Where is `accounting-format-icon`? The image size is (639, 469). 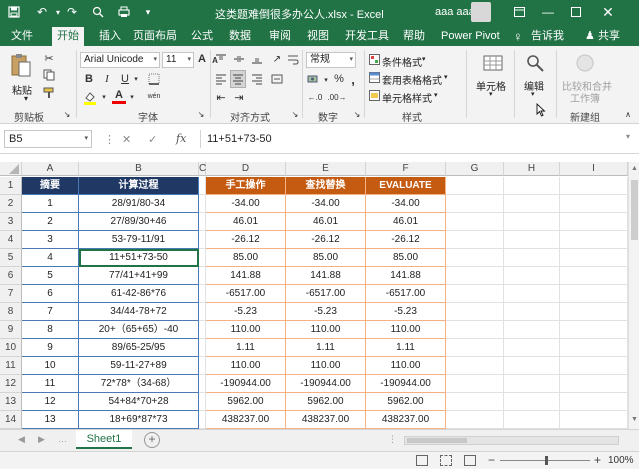 accounting-format-icon is located at coordinates (314, 79).